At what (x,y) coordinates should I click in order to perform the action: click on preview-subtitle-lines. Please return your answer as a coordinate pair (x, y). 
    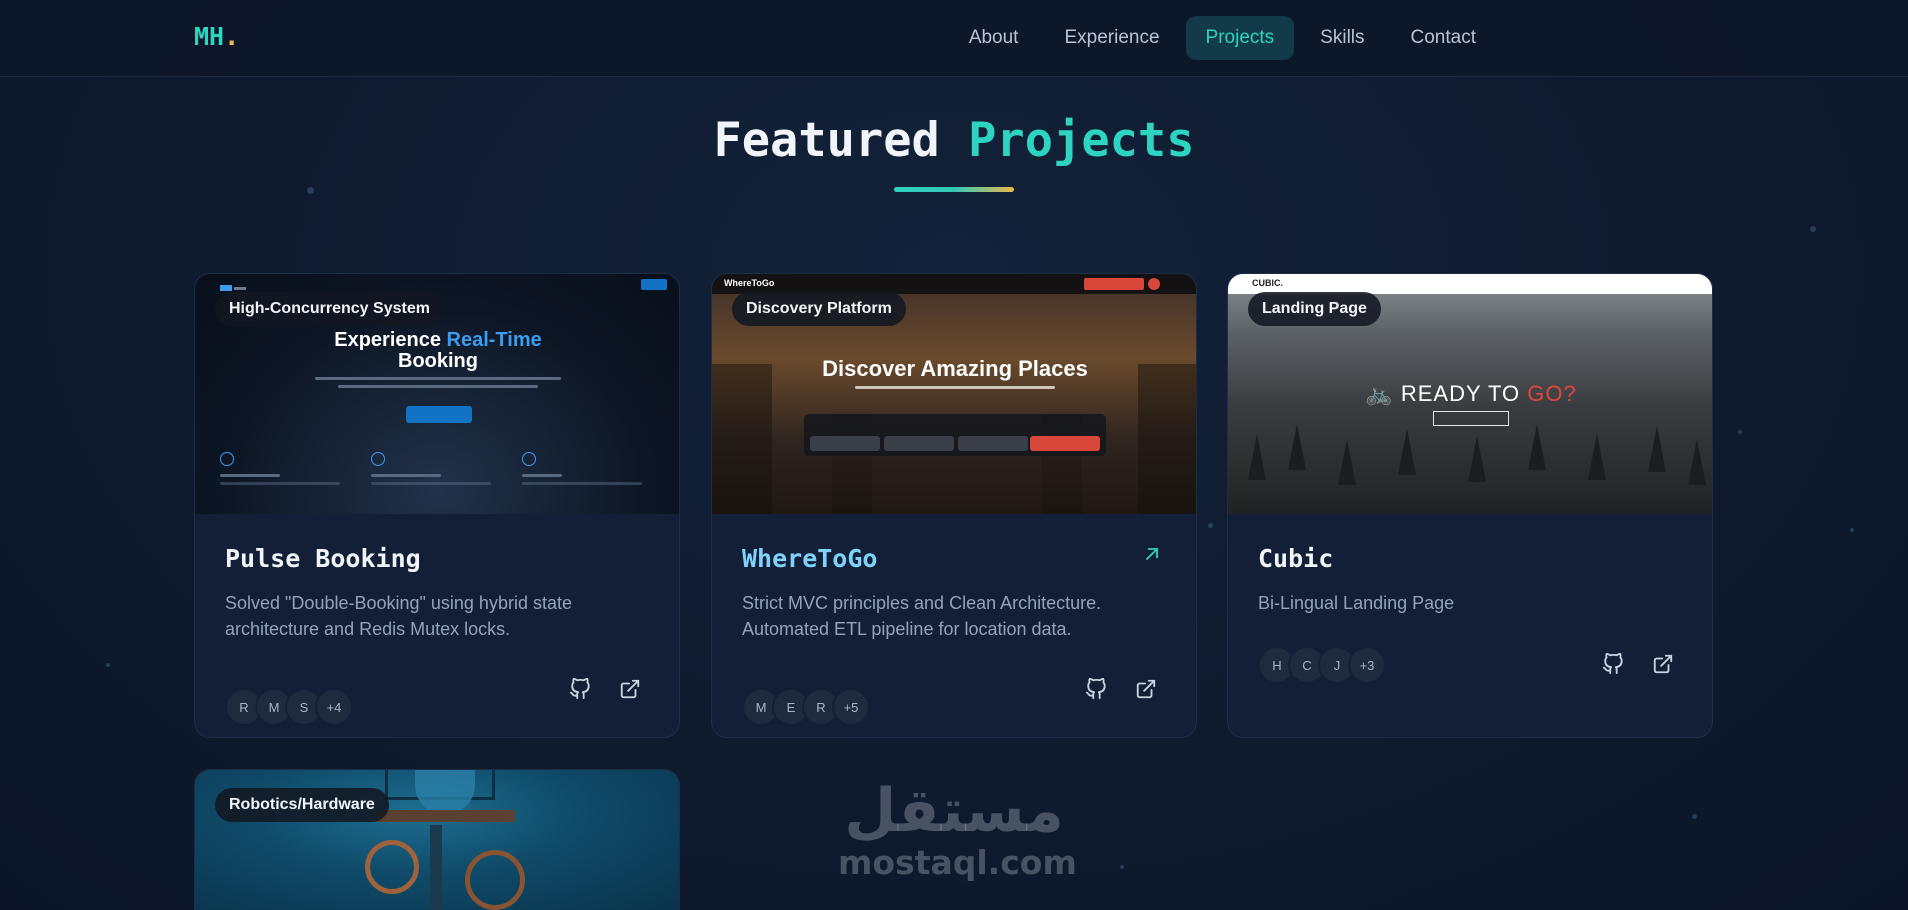
    Looking at the image, I should click on (438, 383).